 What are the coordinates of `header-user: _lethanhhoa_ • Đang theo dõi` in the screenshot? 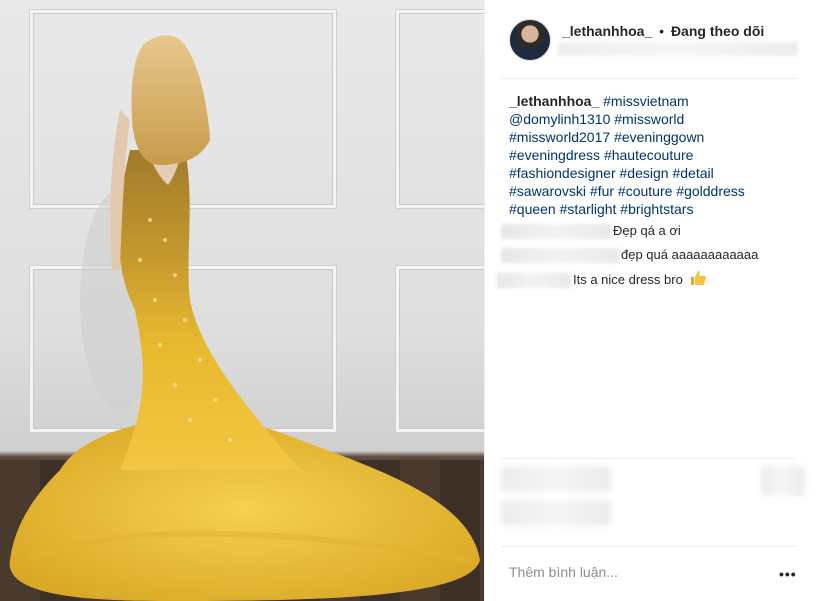 It's located at (663, 31).